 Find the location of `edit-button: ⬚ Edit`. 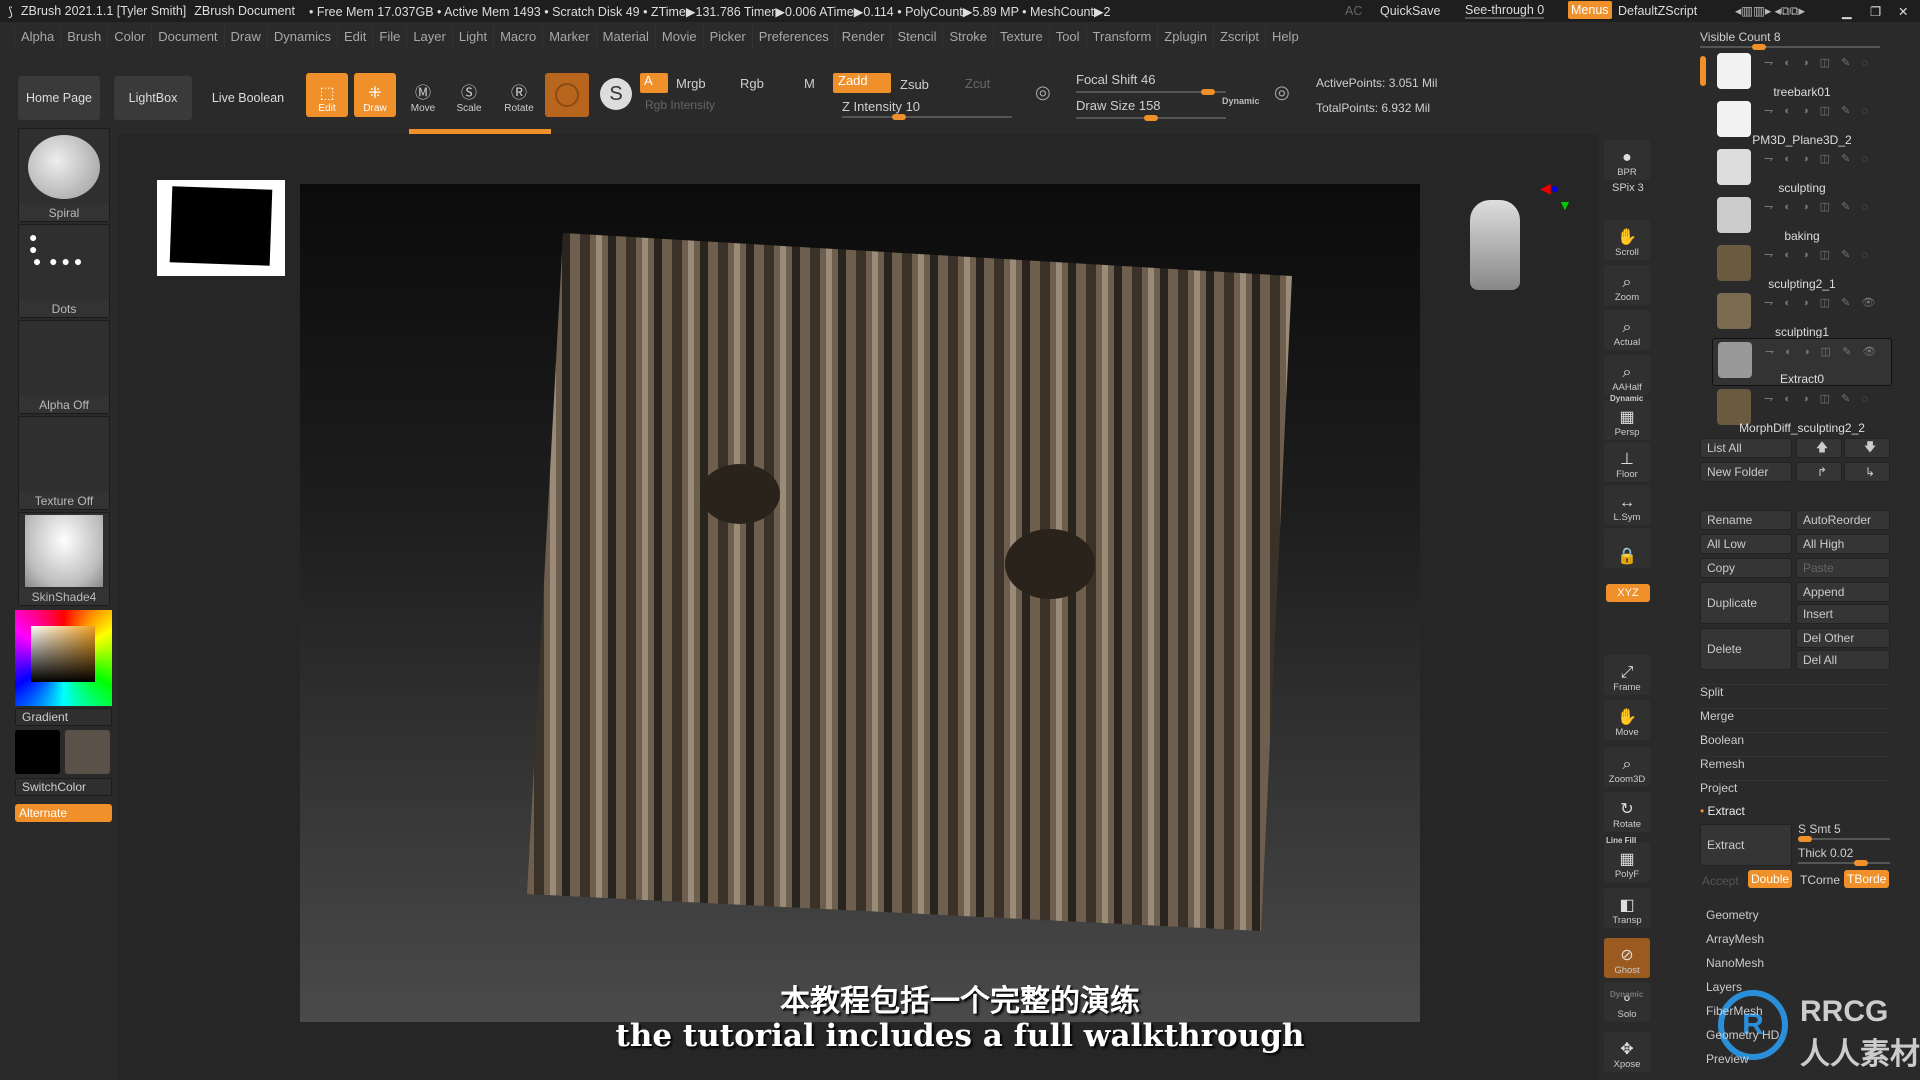

edit-button: ⬚ Edit is located at coordinates (327, 95).